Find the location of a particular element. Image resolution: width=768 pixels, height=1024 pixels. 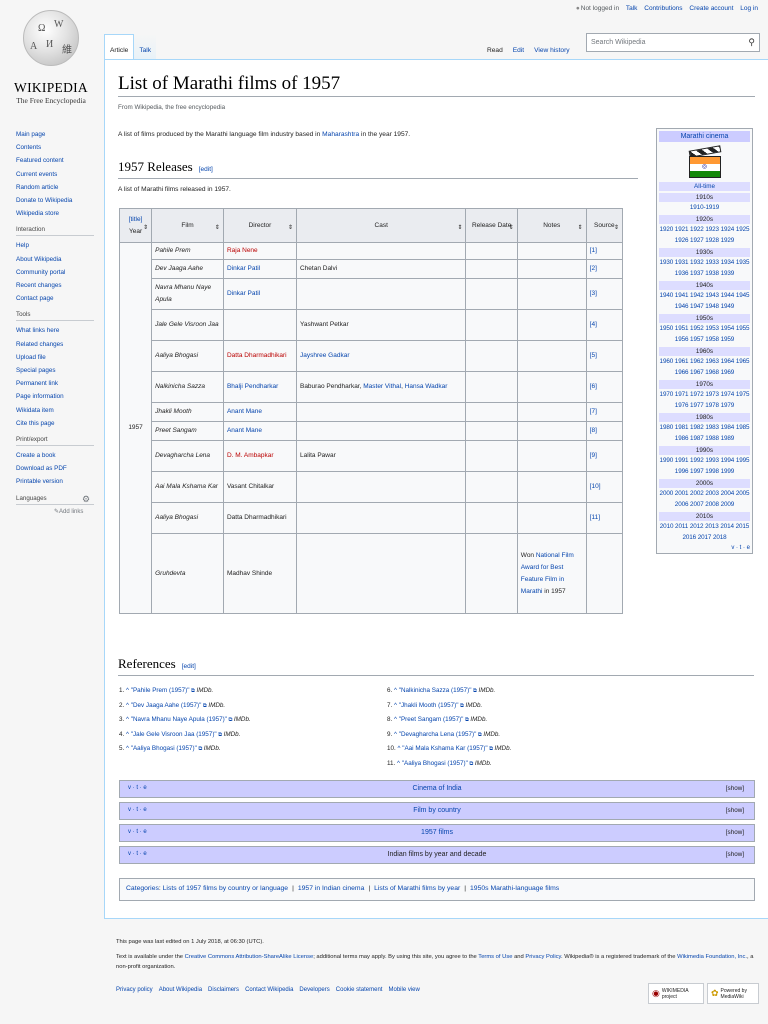

sidebar-item: Featured content is located at coordinates (58, 160).